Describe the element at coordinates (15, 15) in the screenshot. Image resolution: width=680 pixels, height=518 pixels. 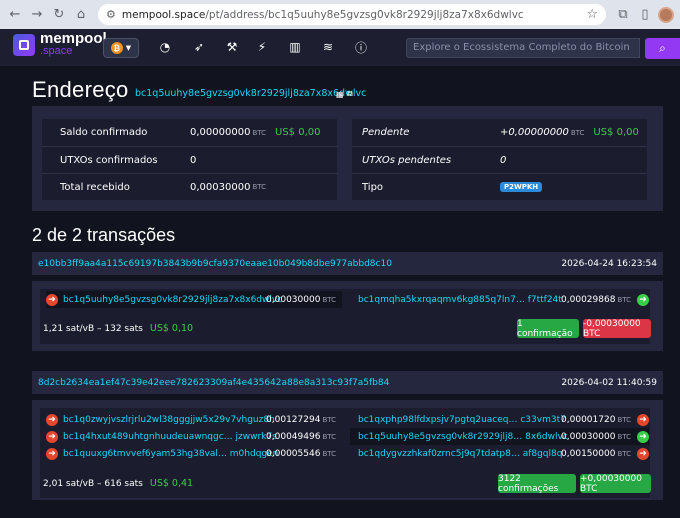
I see `back-icon: ←` at that location.